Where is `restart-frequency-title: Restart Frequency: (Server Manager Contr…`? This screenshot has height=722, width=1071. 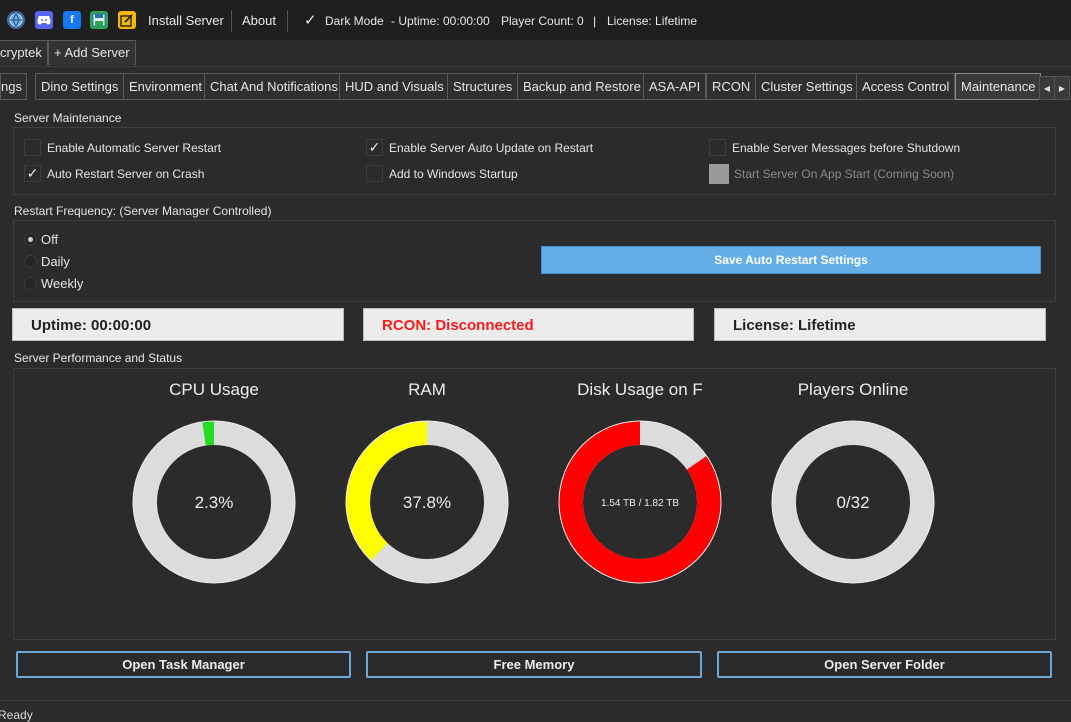 restart-frequency-title: Restart Frequency: (Server Manager Contr… is located at coordinates (143, 211).